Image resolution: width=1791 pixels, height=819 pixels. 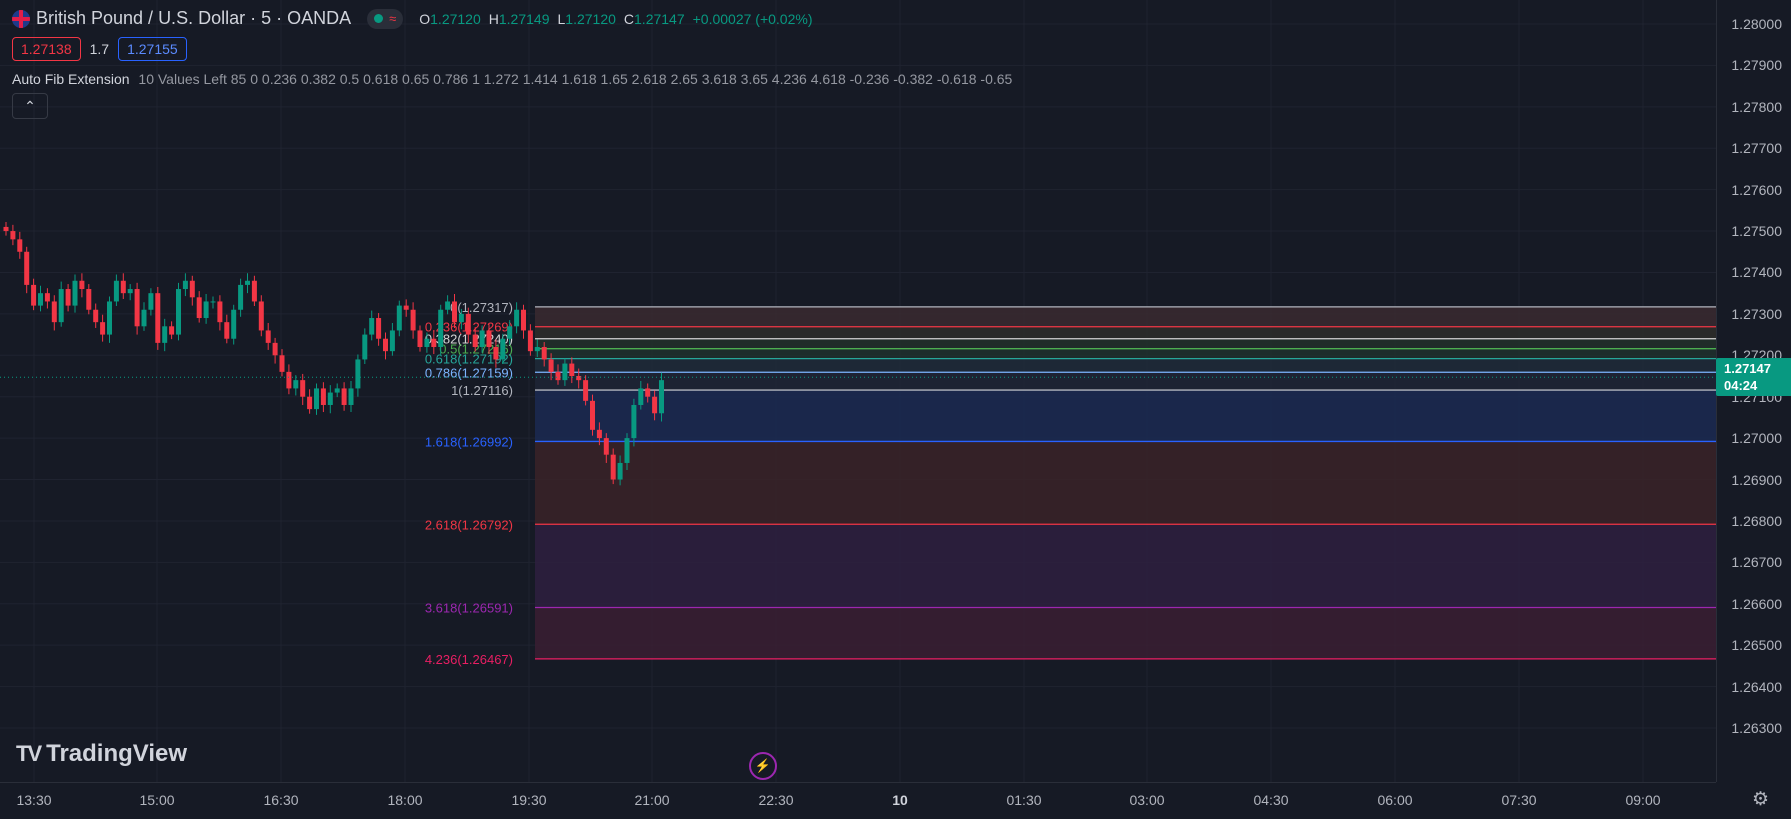 What do you see at coordinates (776, 800) in the screenshot?
I see `time-tick-label: 22:30` at bounding box center [776, 800].